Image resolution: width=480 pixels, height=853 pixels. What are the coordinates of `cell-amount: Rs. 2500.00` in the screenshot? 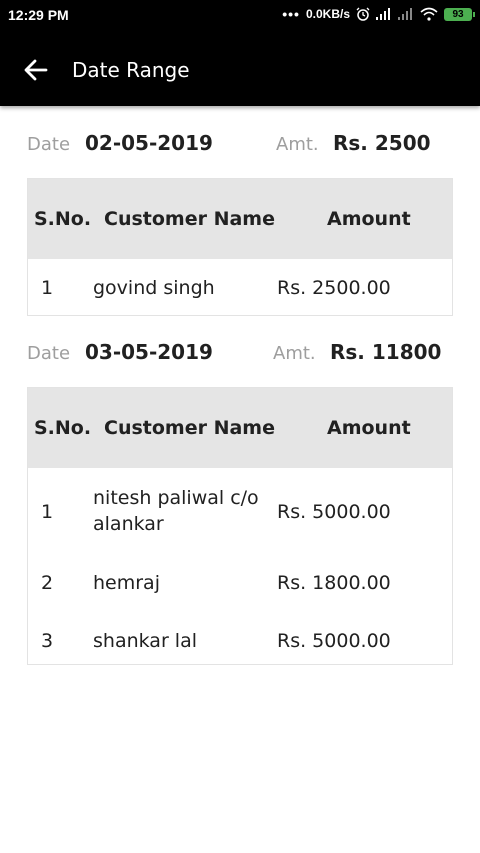 It's located at (334, 288).